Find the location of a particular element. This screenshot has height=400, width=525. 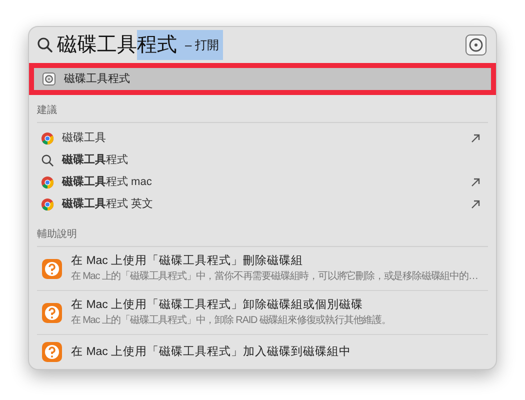

top-hit-item: 磁碟工具程式 is located at coordinates (262, 79).